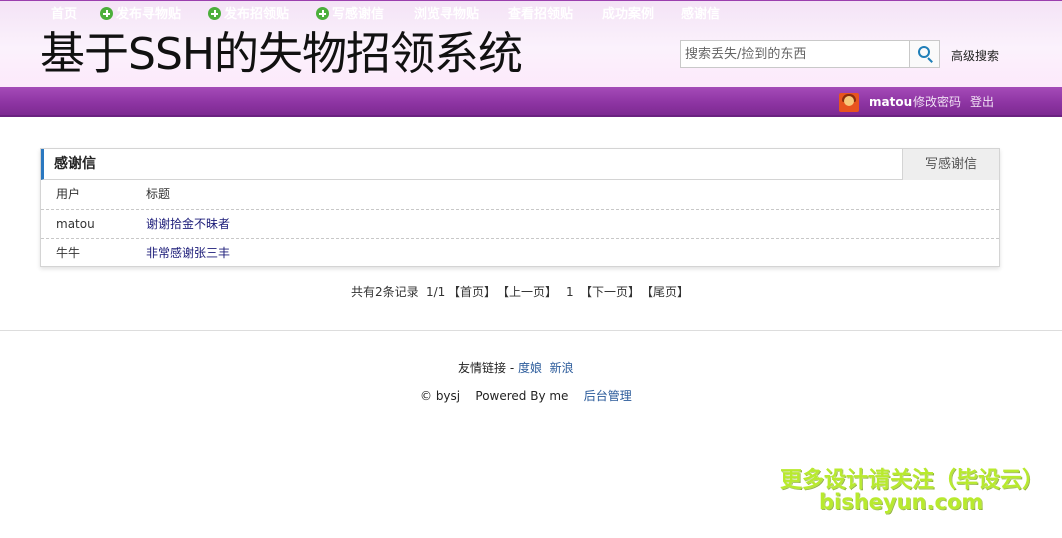 The image size is (1062, 538). What do you see at coordinates (68, 253) in the screenshot?
I see `row-user: 牛牛` at bounding box center [68, 253].